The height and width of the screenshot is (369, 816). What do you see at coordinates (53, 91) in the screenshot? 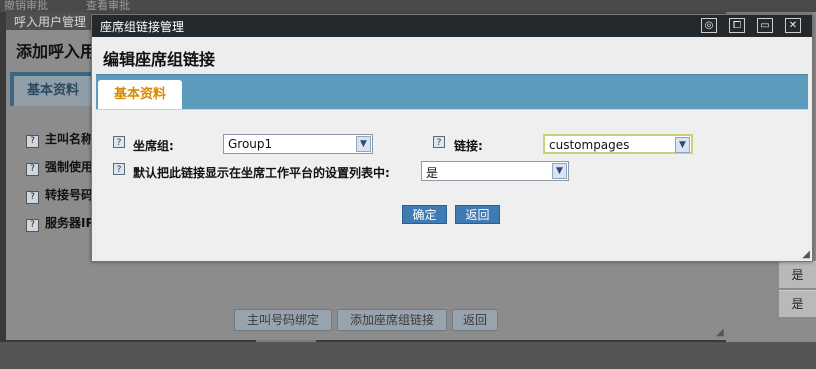
I see `outer-tab-basic-info: 基本资料` at bounding box center [53, 91].